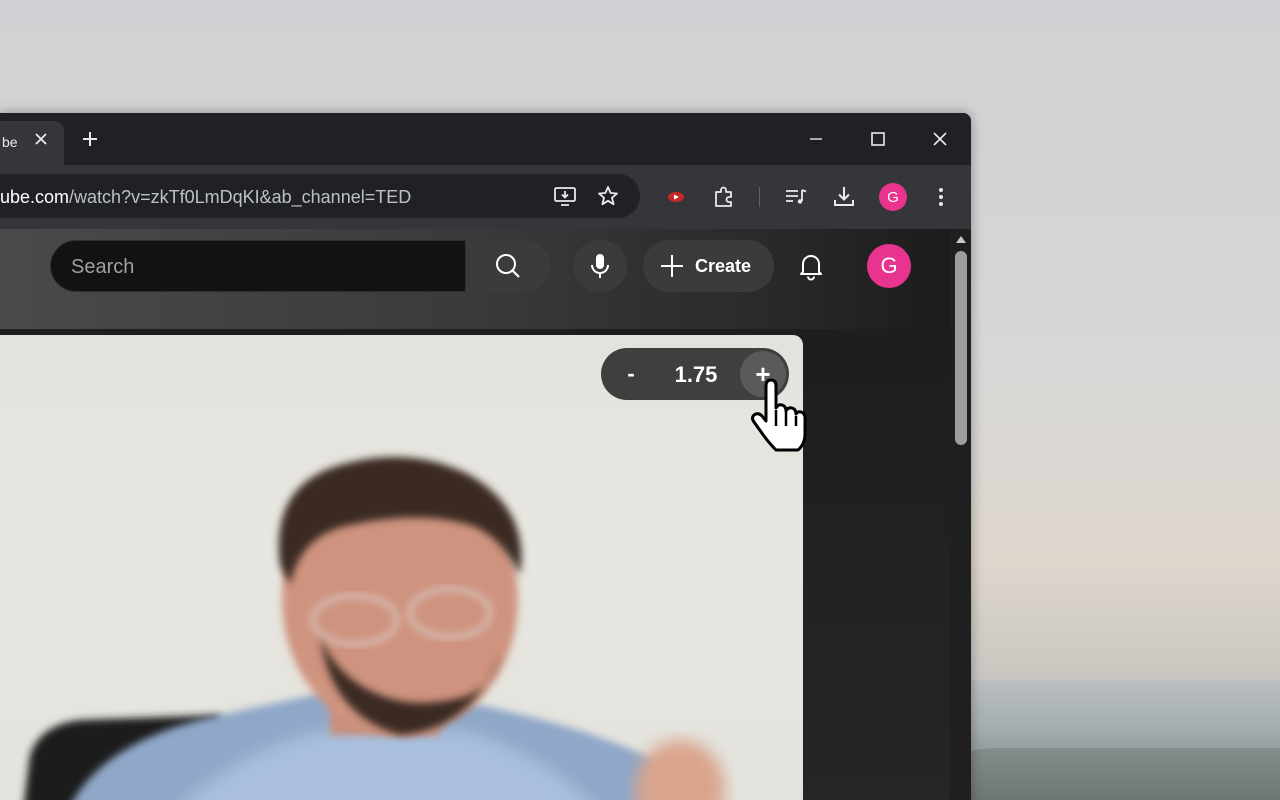 The width and height of the screenshot is (1280, 800). I want to click on plus-icon, so click(672, 266).